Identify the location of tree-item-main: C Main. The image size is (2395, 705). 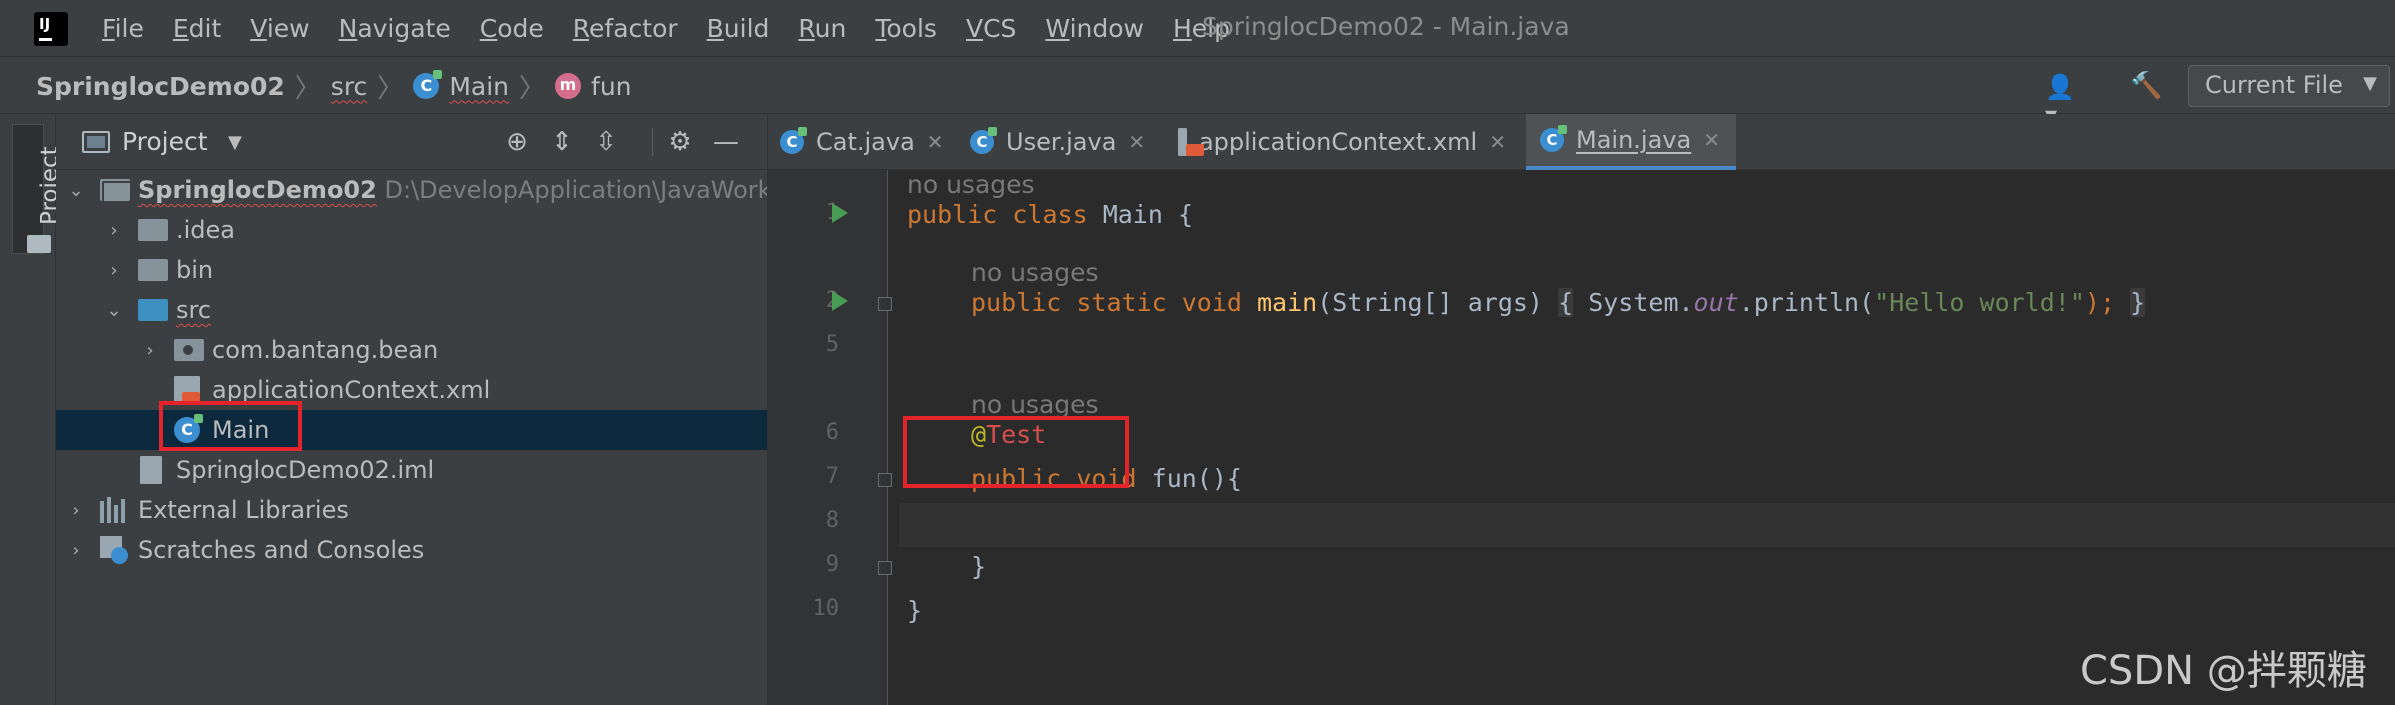
(411, 430).